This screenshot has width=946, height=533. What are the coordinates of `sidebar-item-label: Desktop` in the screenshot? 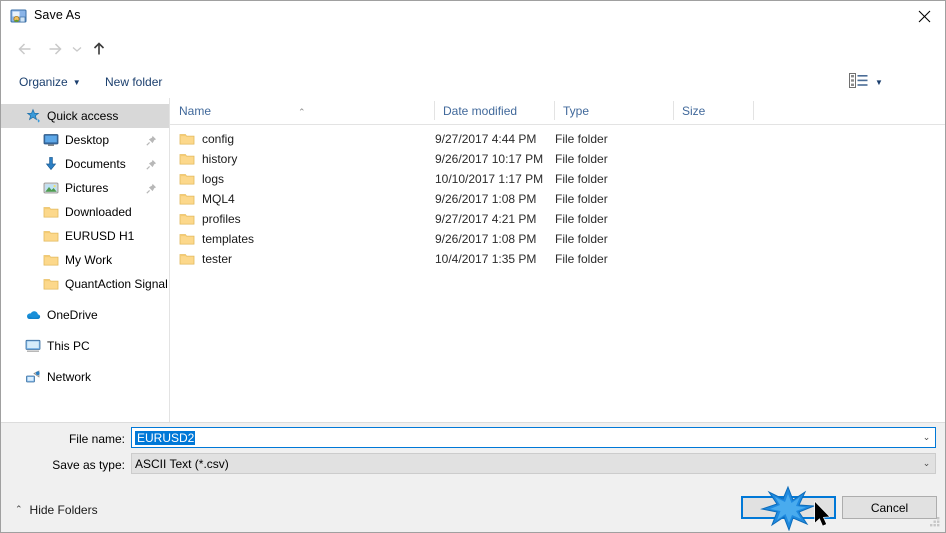 It's located at (87, 140).